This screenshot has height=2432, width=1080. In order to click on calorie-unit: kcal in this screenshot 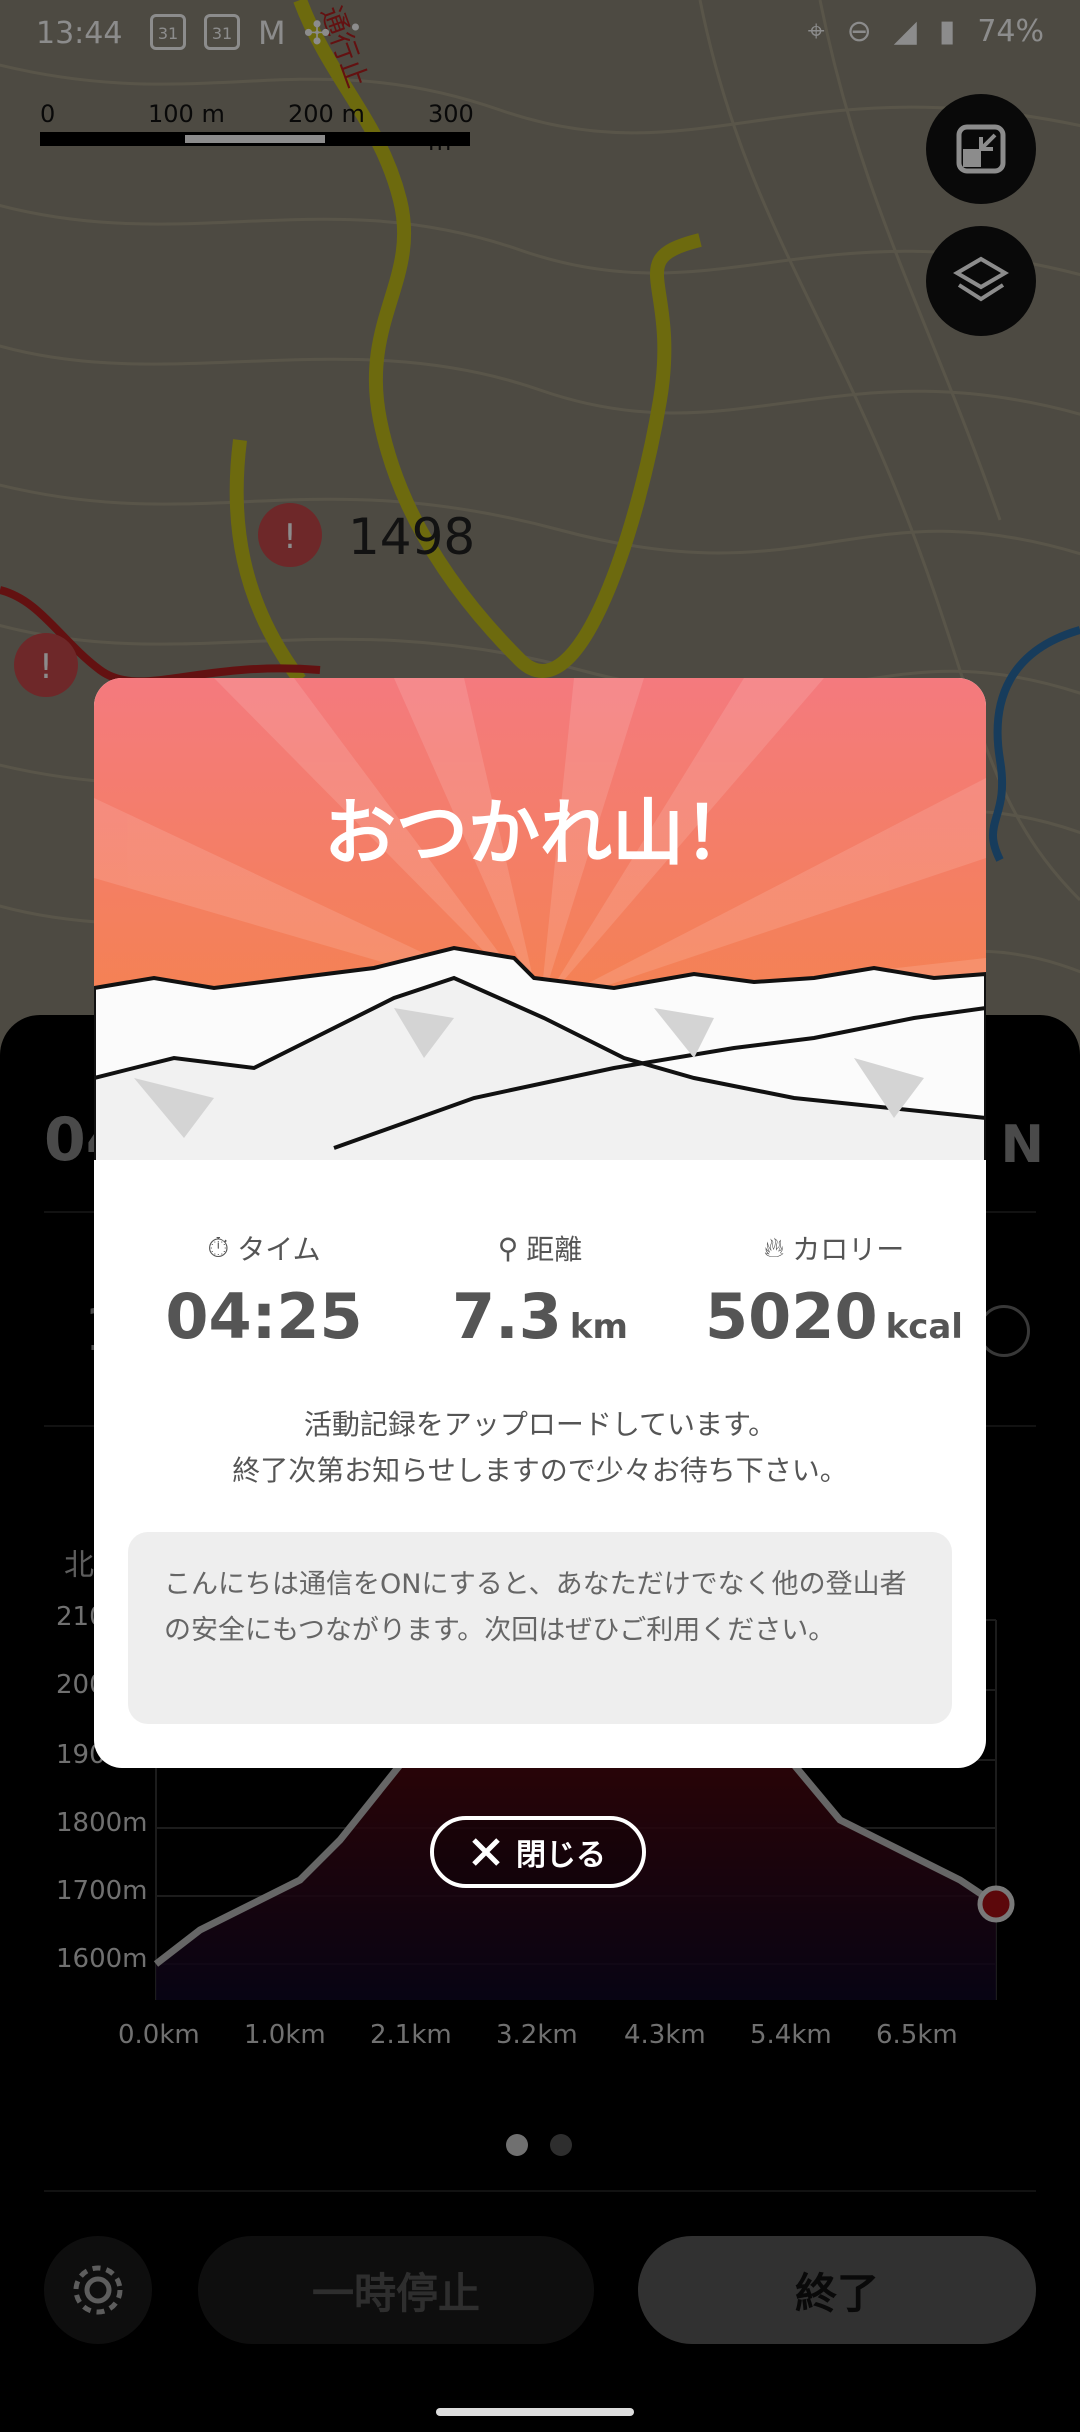, I will do `click(924, 1327)`.